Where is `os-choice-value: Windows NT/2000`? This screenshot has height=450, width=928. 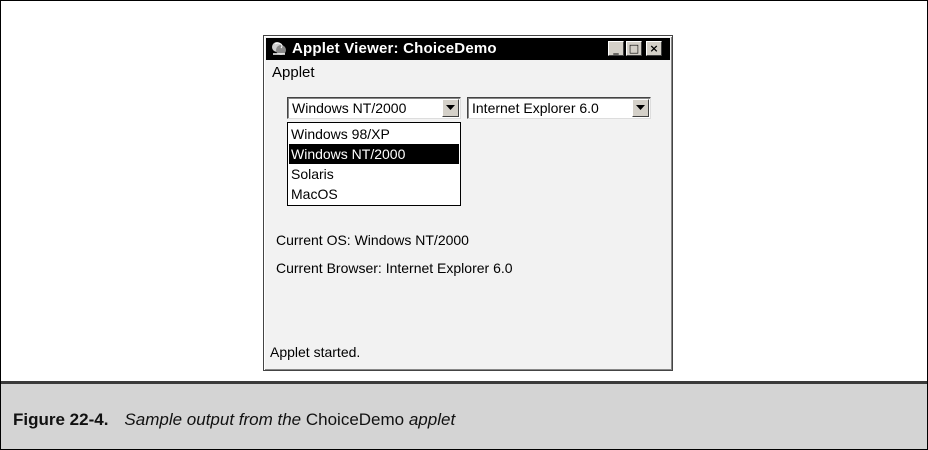
os-choice-value: Windows NT/2000 is located at coordinates (349, 108).